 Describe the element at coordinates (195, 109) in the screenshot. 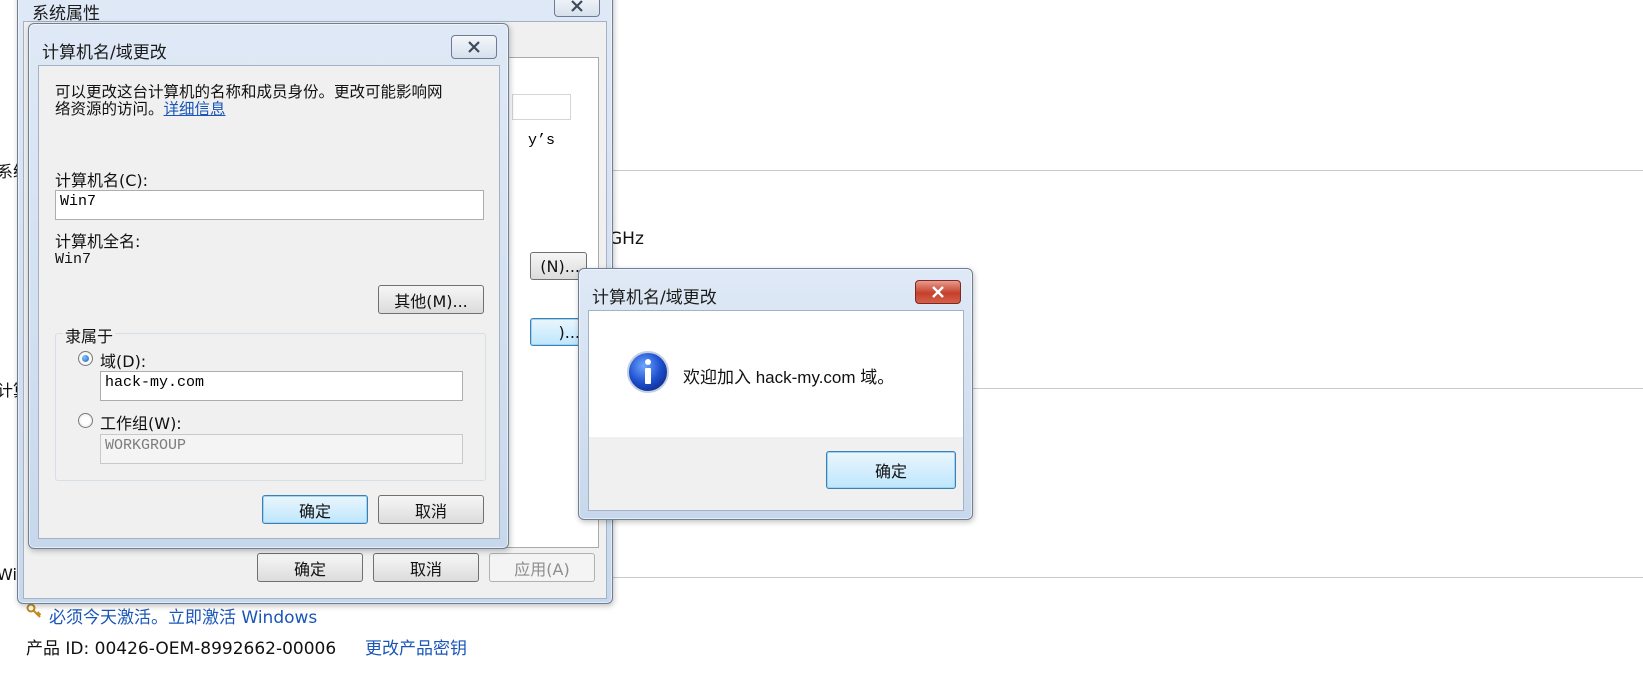

I see `details-link: 详细信息` at that location.